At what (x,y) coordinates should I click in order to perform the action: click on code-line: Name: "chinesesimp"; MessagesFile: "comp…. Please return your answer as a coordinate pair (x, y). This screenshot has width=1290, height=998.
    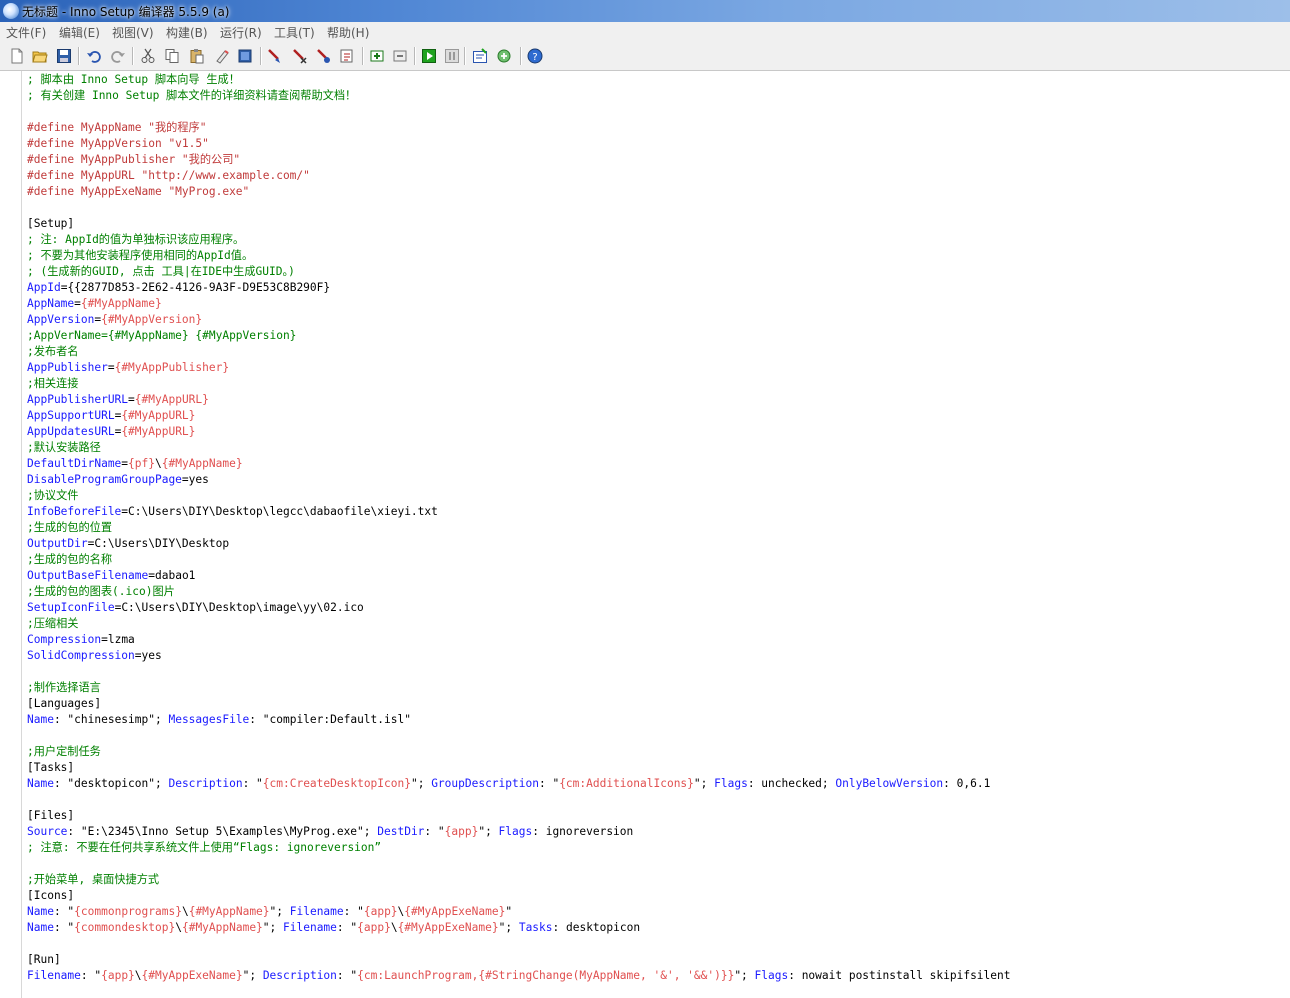
    Looking at the image, I should click on (219, 720).